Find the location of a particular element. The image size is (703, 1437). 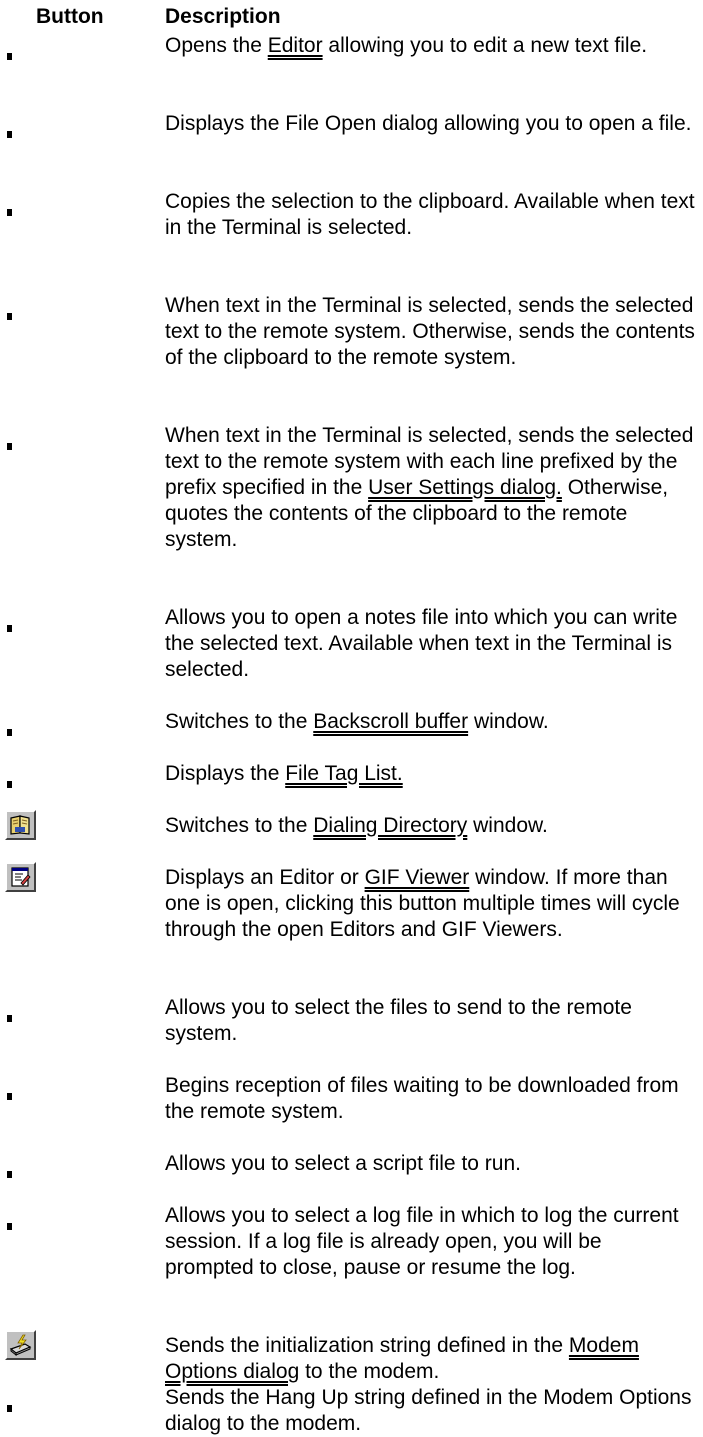

description-text: to the modem. is located at coordinates (369, 1371).